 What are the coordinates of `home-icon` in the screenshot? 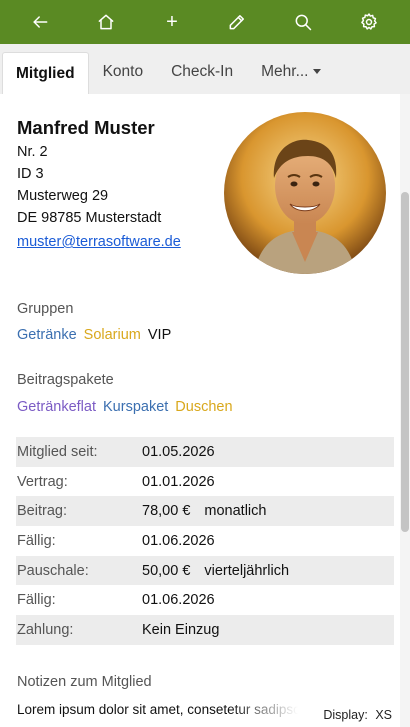 It's located at (106, 22).